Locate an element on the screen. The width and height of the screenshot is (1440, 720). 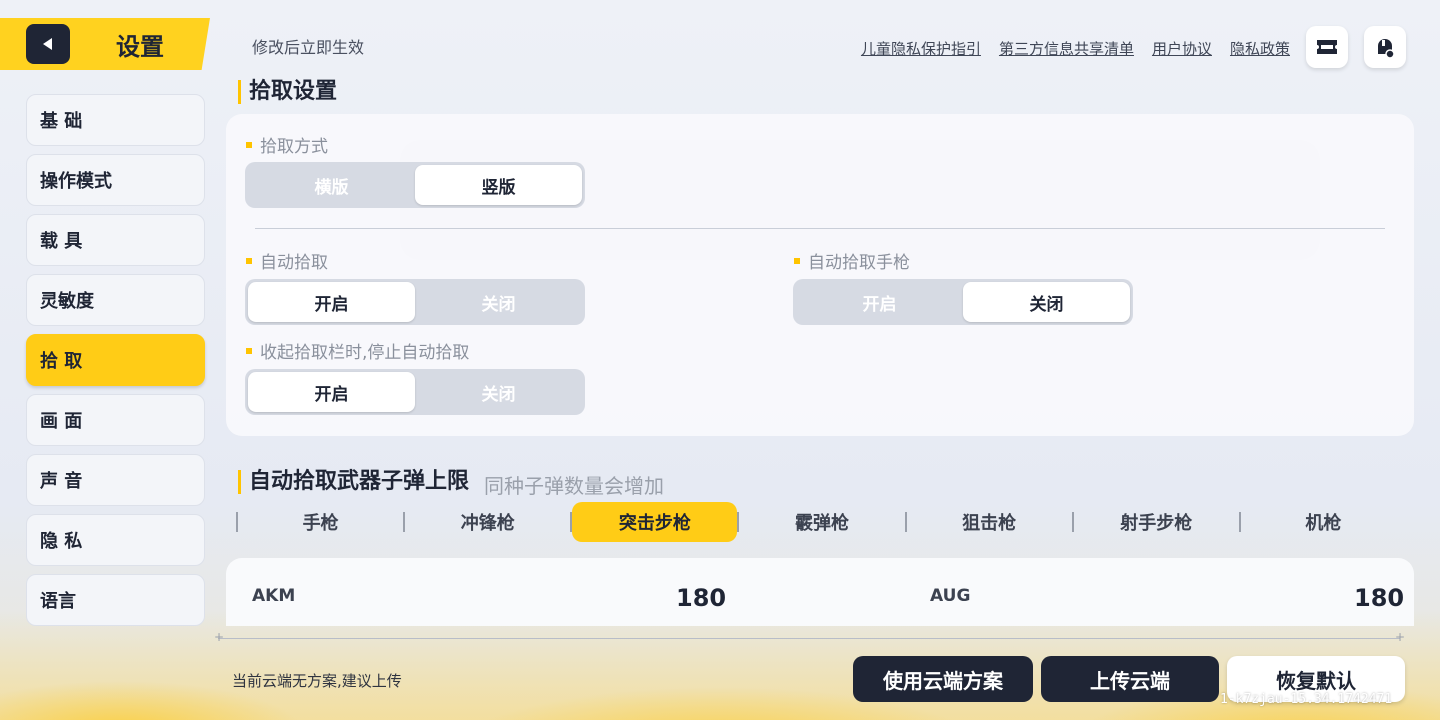
pickup-section-title: 拾取设置 is located at coordinates (287, 92).